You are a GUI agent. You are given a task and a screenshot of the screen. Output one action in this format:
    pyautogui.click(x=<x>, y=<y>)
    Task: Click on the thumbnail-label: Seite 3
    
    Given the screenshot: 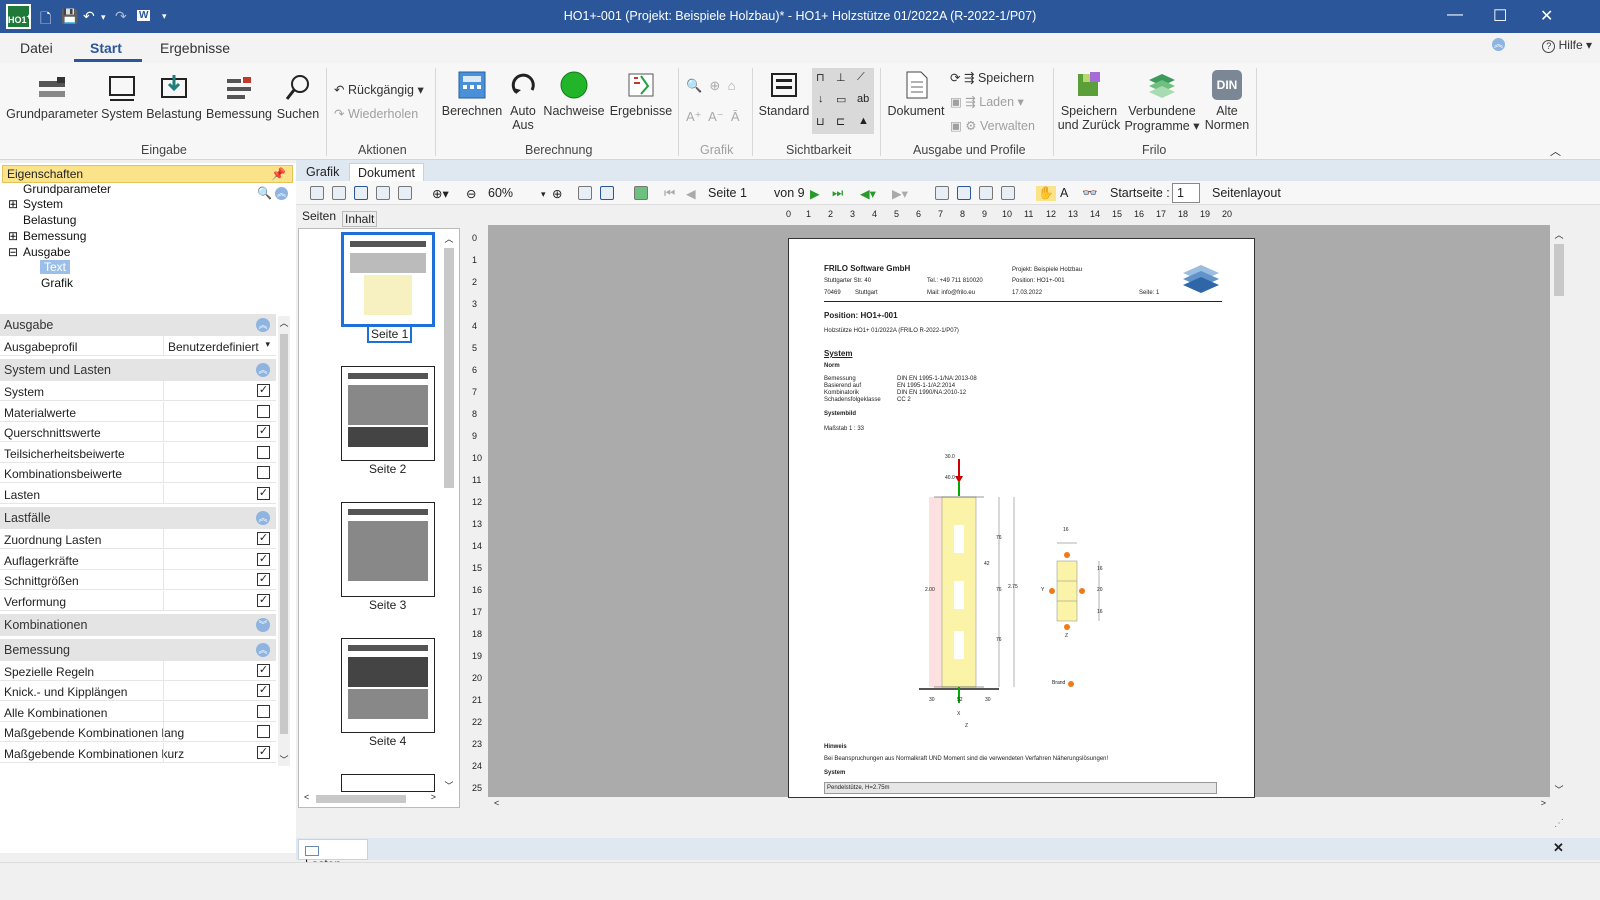 What is the action you would take?
    pyautogui.click(x=387, y=605)
    